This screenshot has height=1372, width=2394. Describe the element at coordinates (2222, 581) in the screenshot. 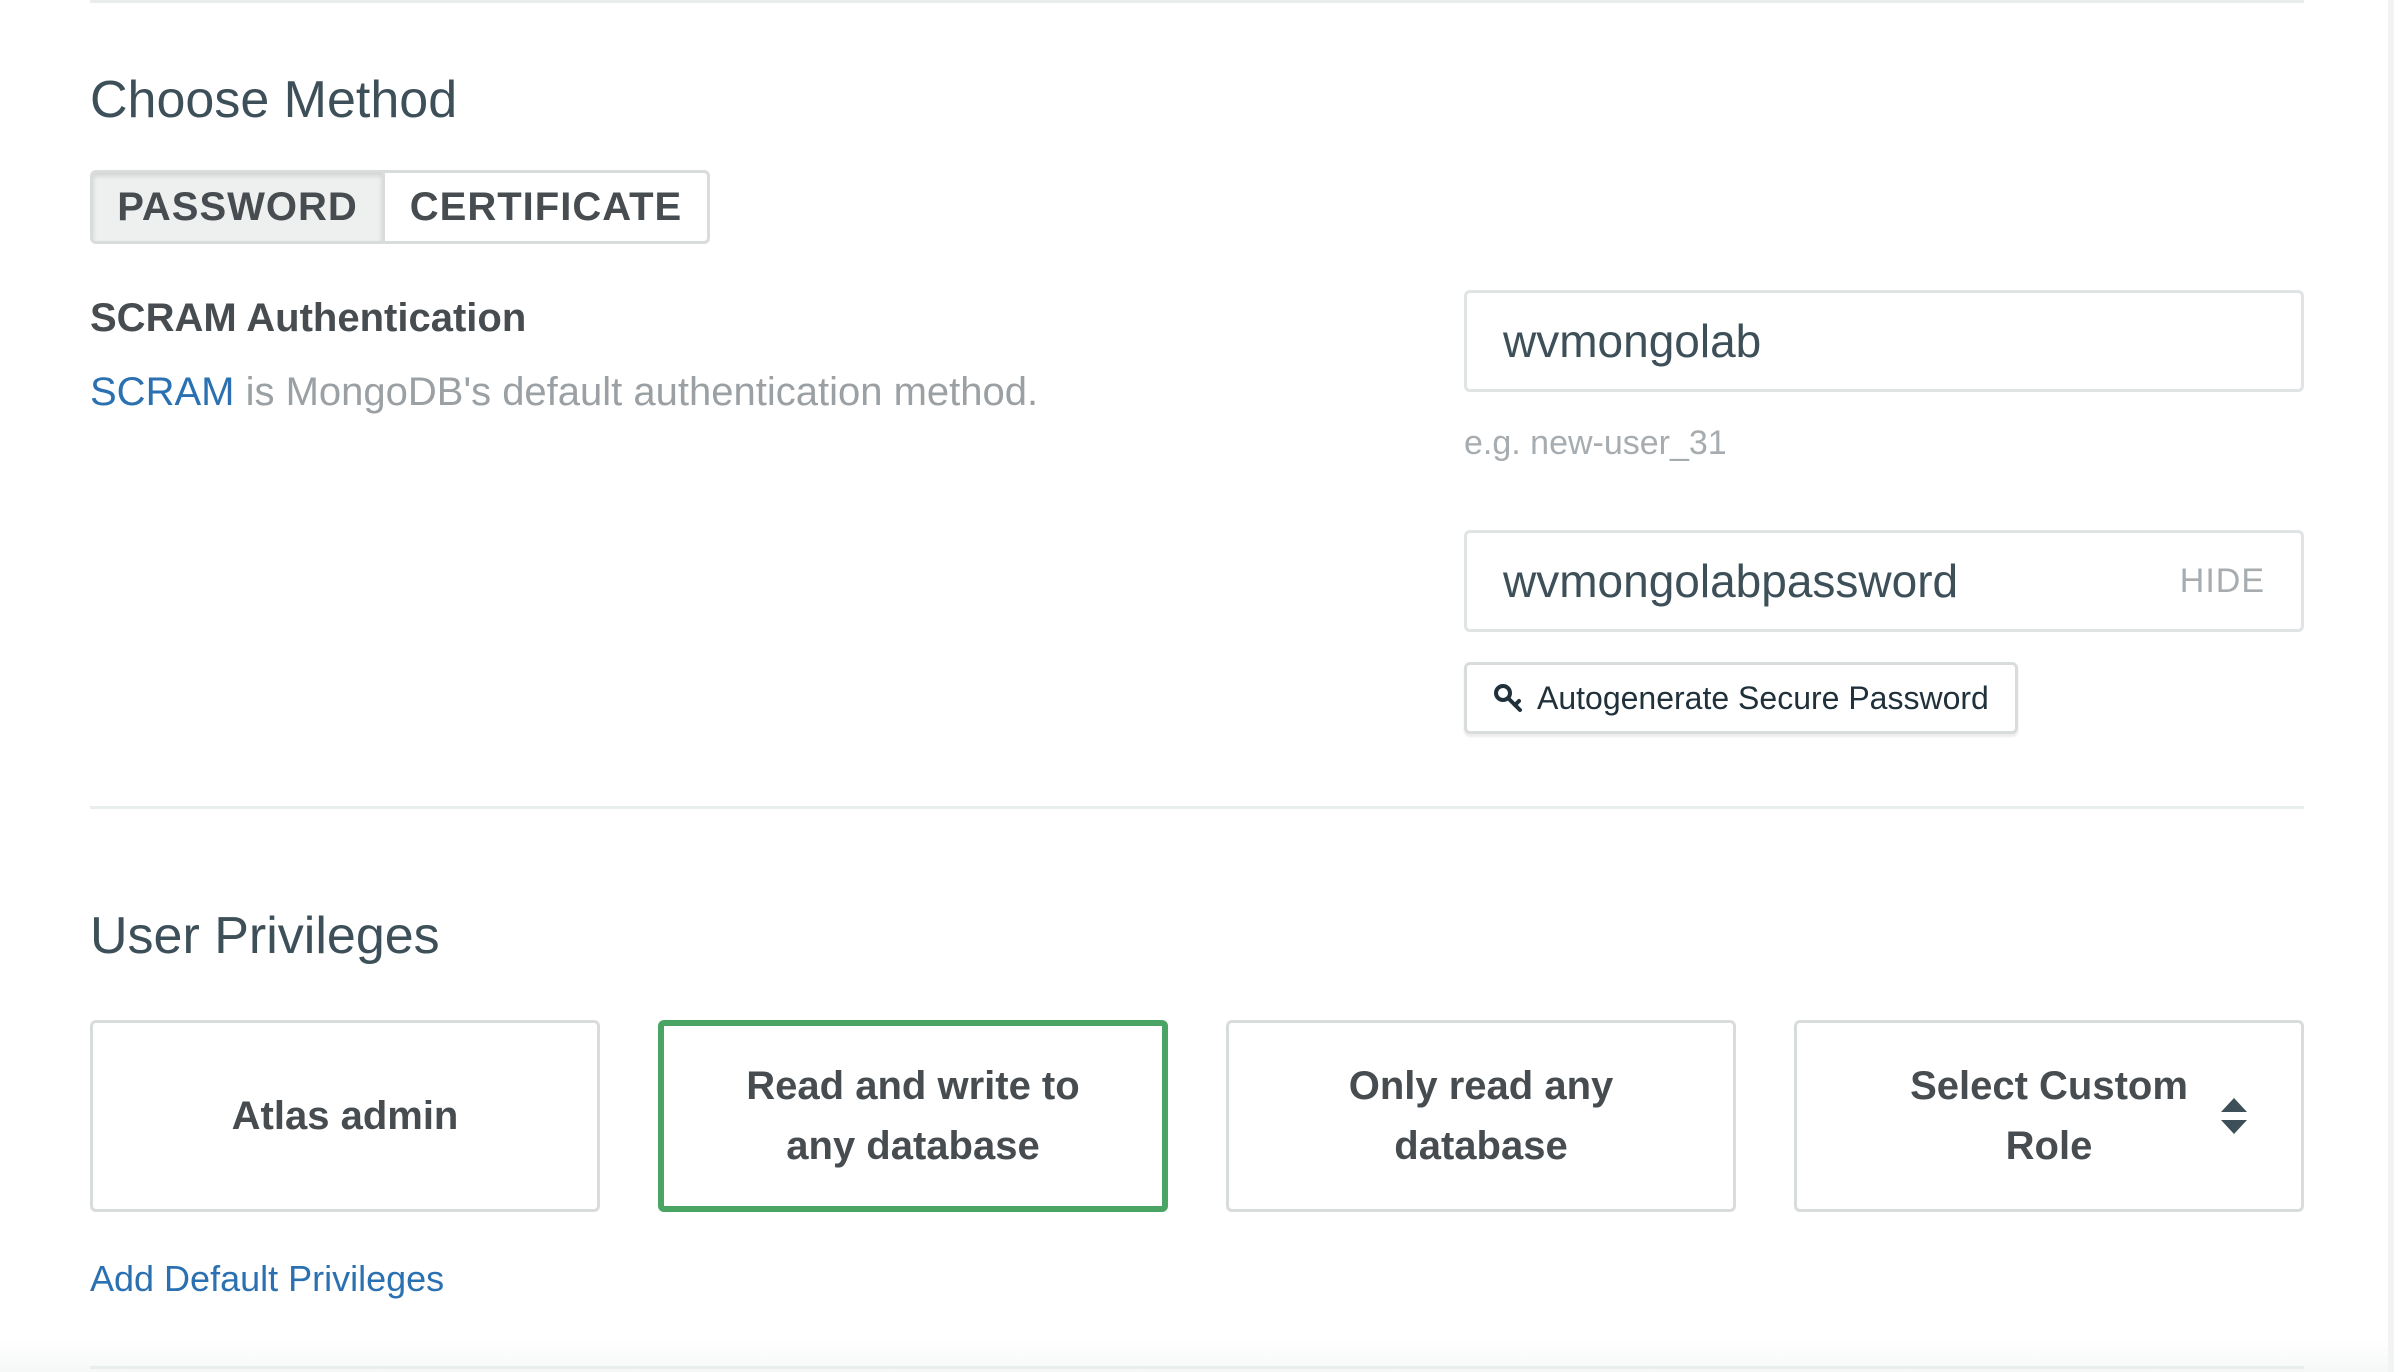

I see `hide-password-toggle: HIDE` at that location.